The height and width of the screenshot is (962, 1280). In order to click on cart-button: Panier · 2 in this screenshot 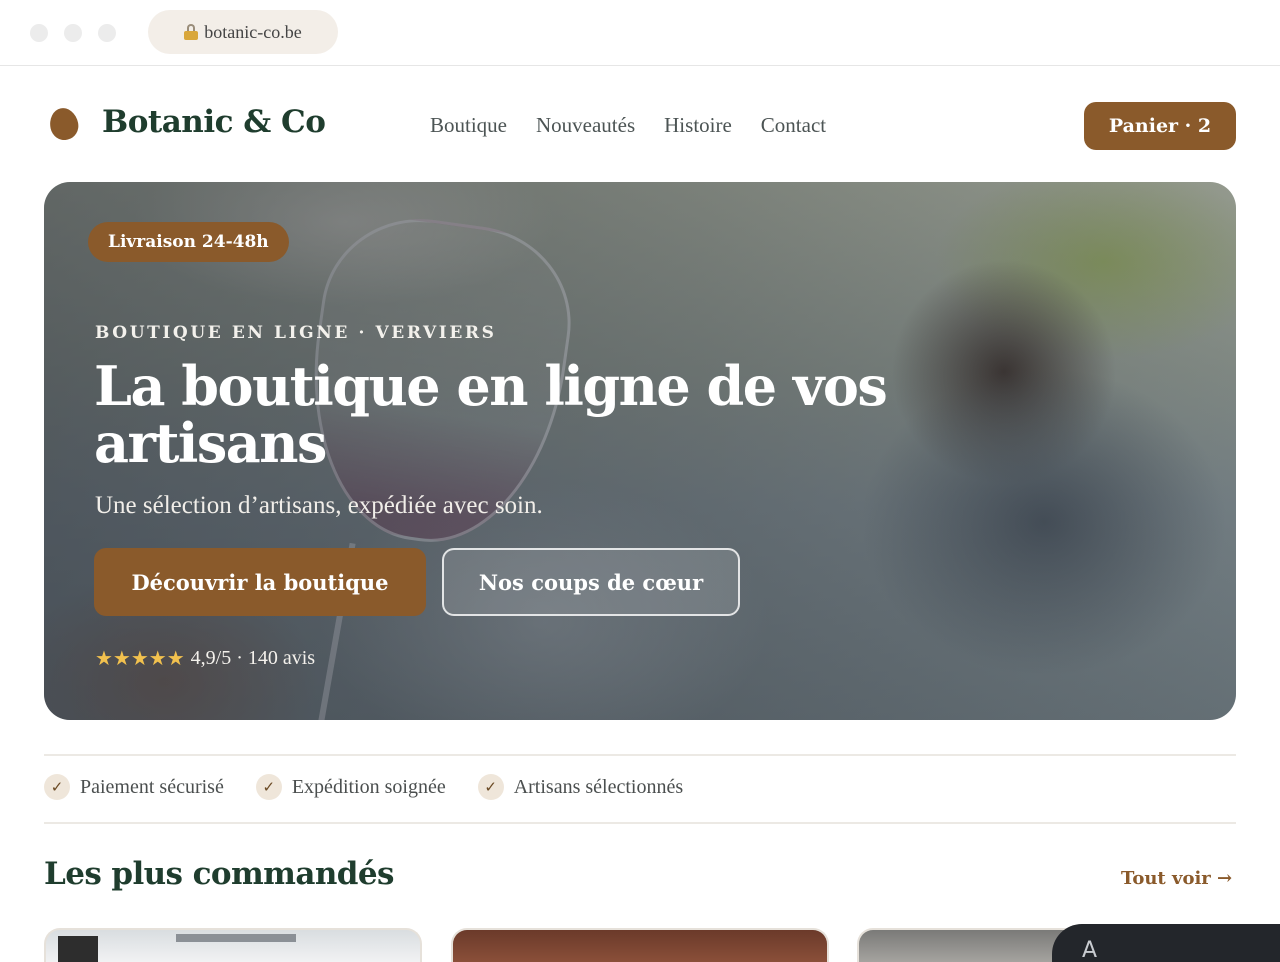, I will do `click(1160, 126)`.